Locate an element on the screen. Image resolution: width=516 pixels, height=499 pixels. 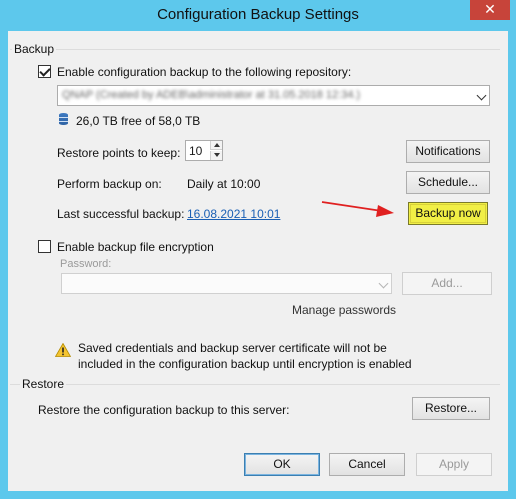
database-icon is located at coordinates (63, 119).